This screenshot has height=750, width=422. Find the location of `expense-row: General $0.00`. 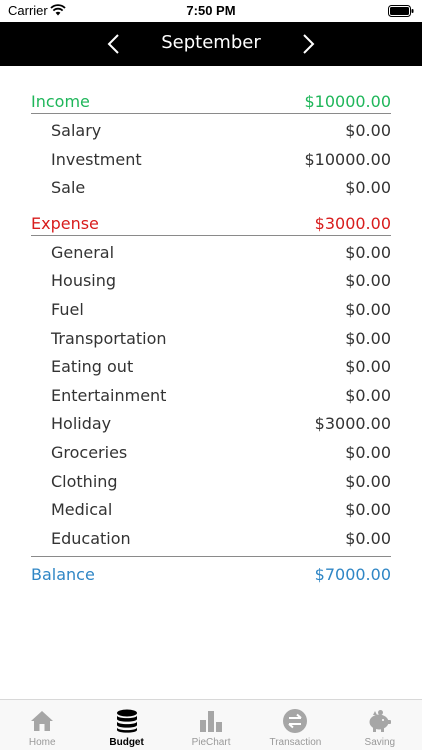

expense-row: General $0.00 is located at coordinates (211, 251).